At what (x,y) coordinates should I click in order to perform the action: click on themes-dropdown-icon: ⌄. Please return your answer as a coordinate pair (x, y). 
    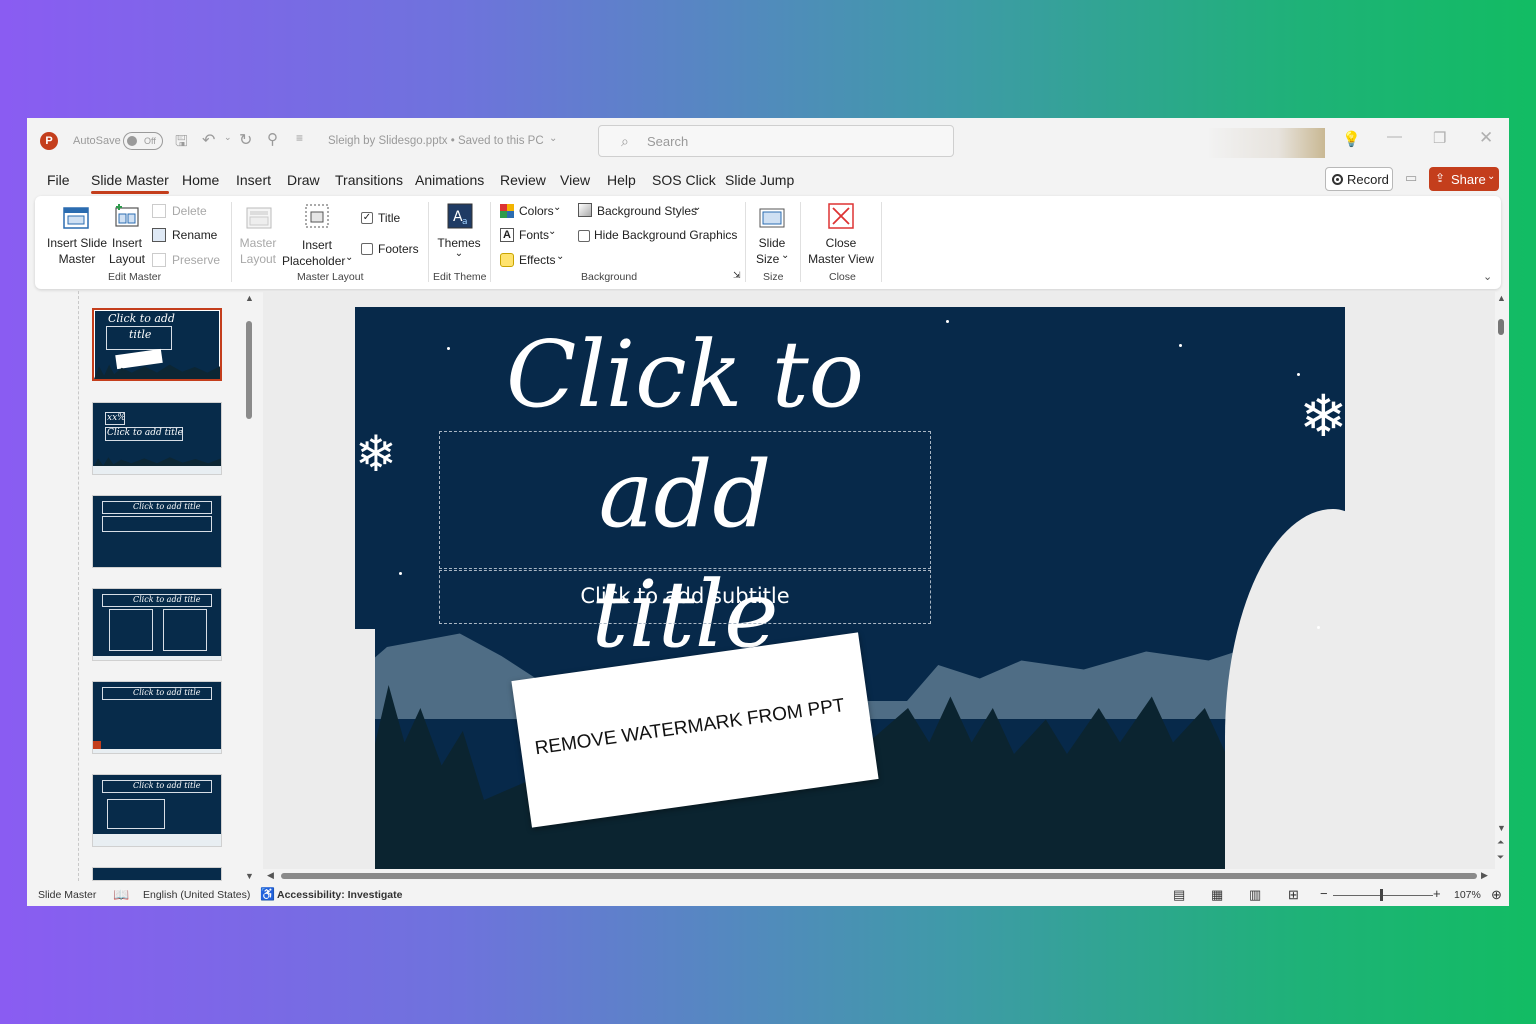
    Looking at the image, I should click on (459, 253).